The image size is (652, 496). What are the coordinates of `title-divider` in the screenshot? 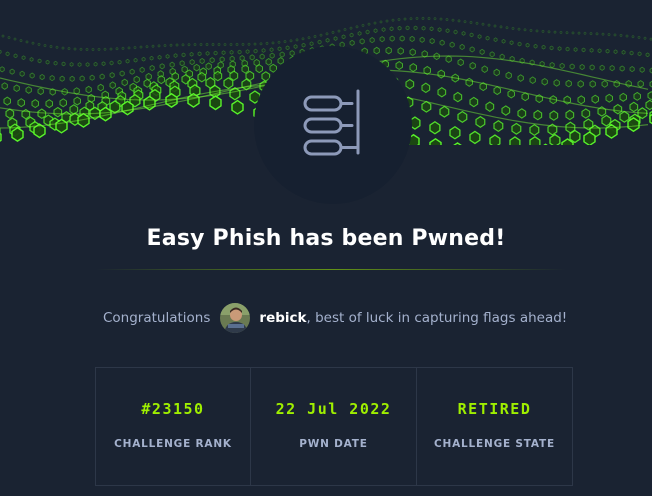 It's located at (331, 269).